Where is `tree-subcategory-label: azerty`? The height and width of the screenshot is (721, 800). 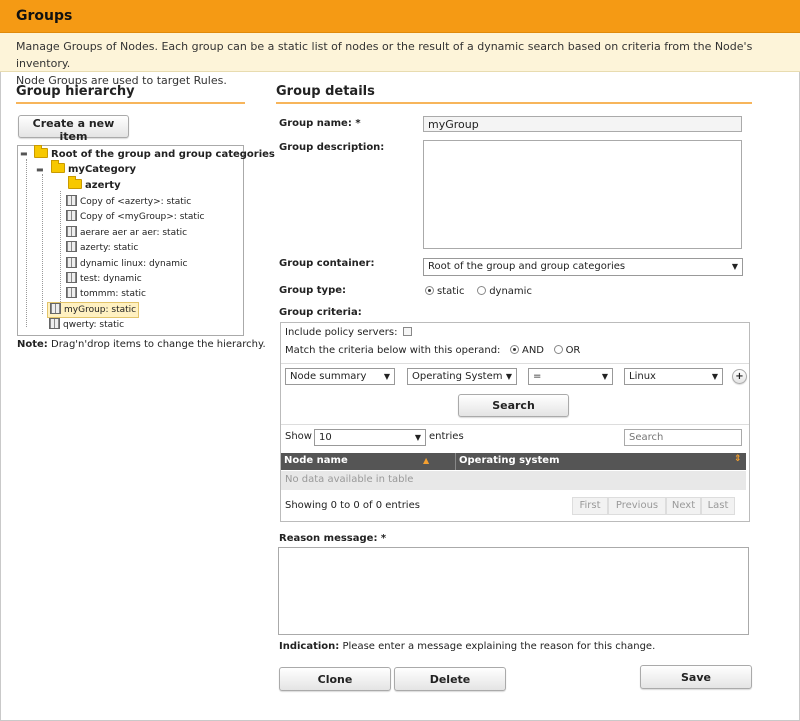
tree-subcategory-label: azerty is located at coordinates (103, 185).